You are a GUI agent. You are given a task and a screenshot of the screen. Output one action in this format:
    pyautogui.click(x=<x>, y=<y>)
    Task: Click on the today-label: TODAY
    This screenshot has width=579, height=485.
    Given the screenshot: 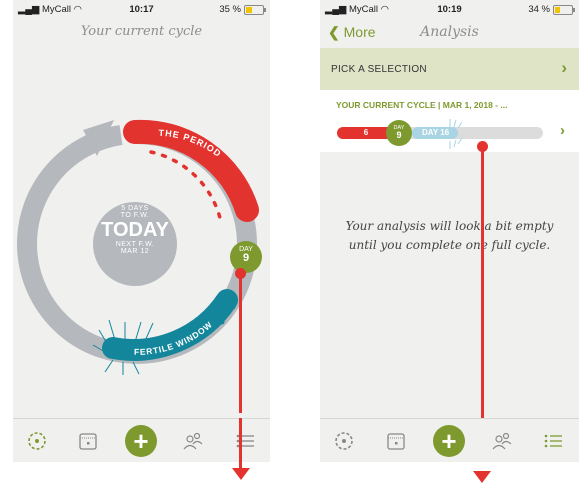 What is the action you would take?
    pyautogui.click(x=135, y=230)
    